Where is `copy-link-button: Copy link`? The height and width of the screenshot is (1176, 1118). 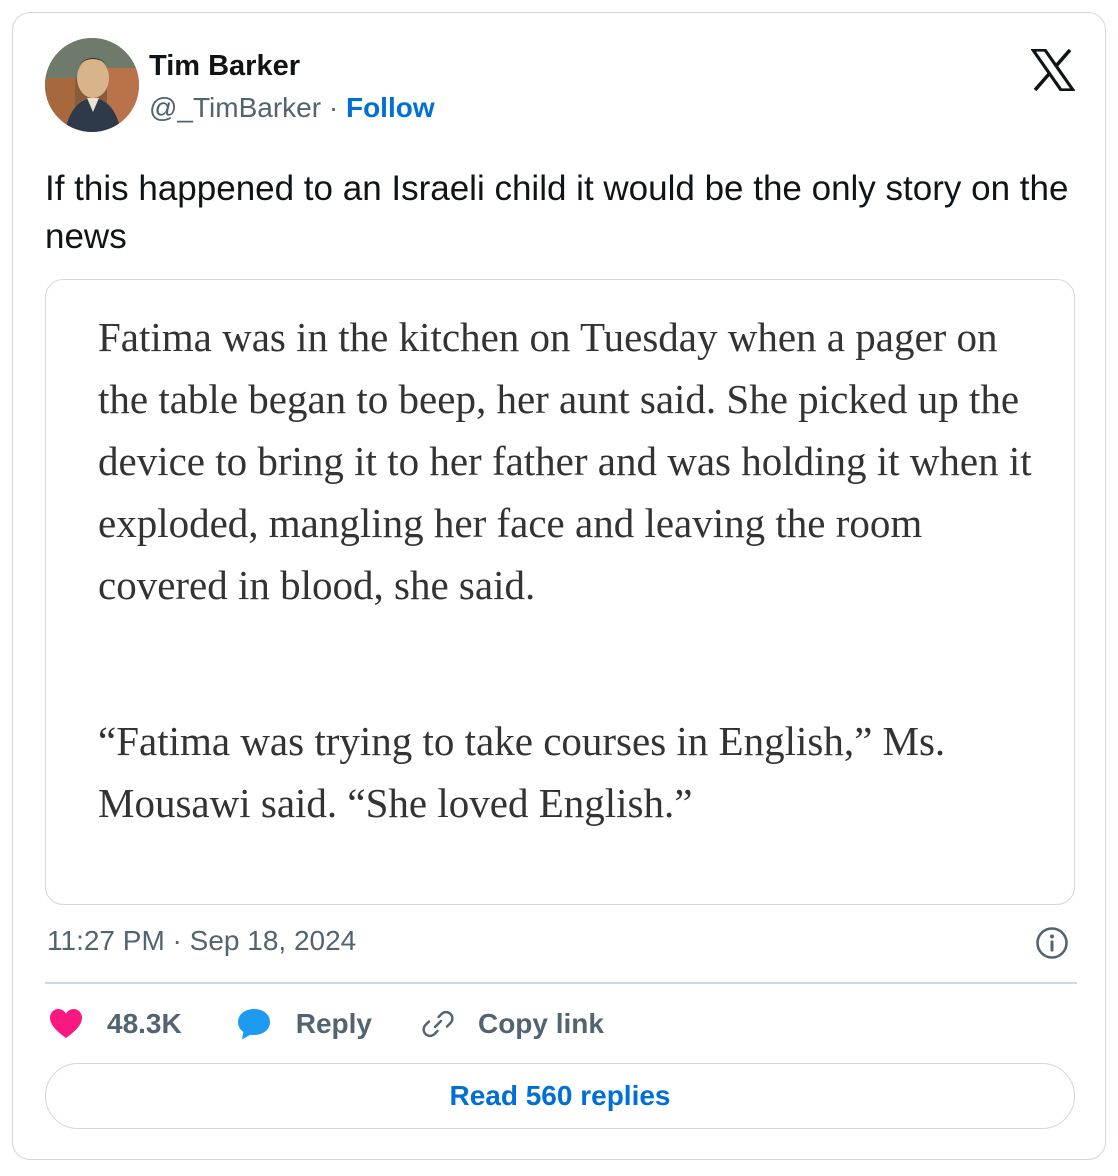 copy-link-button: Copy link is located at coordinates (512, 1024).